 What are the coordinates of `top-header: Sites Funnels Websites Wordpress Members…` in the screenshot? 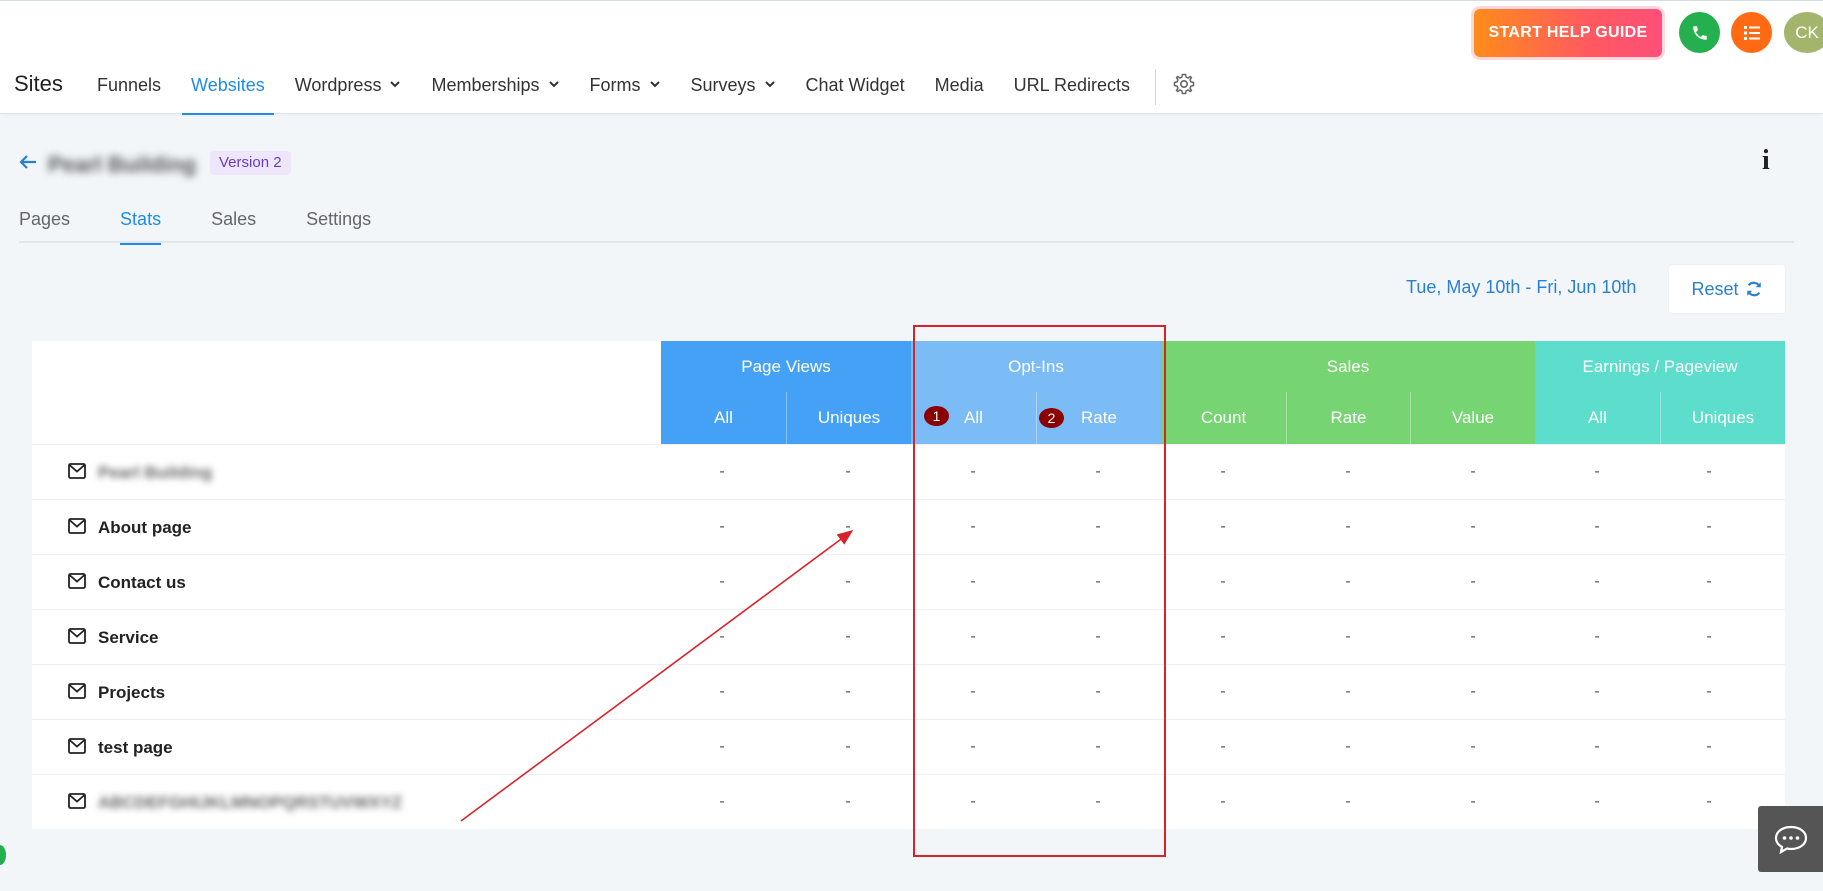 It's located at (911, 57).